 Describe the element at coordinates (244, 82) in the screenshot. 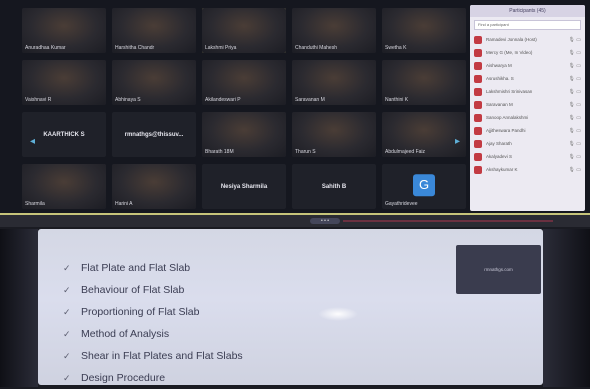

I see `participant-video-tile: Akilandeswari P` at that location.